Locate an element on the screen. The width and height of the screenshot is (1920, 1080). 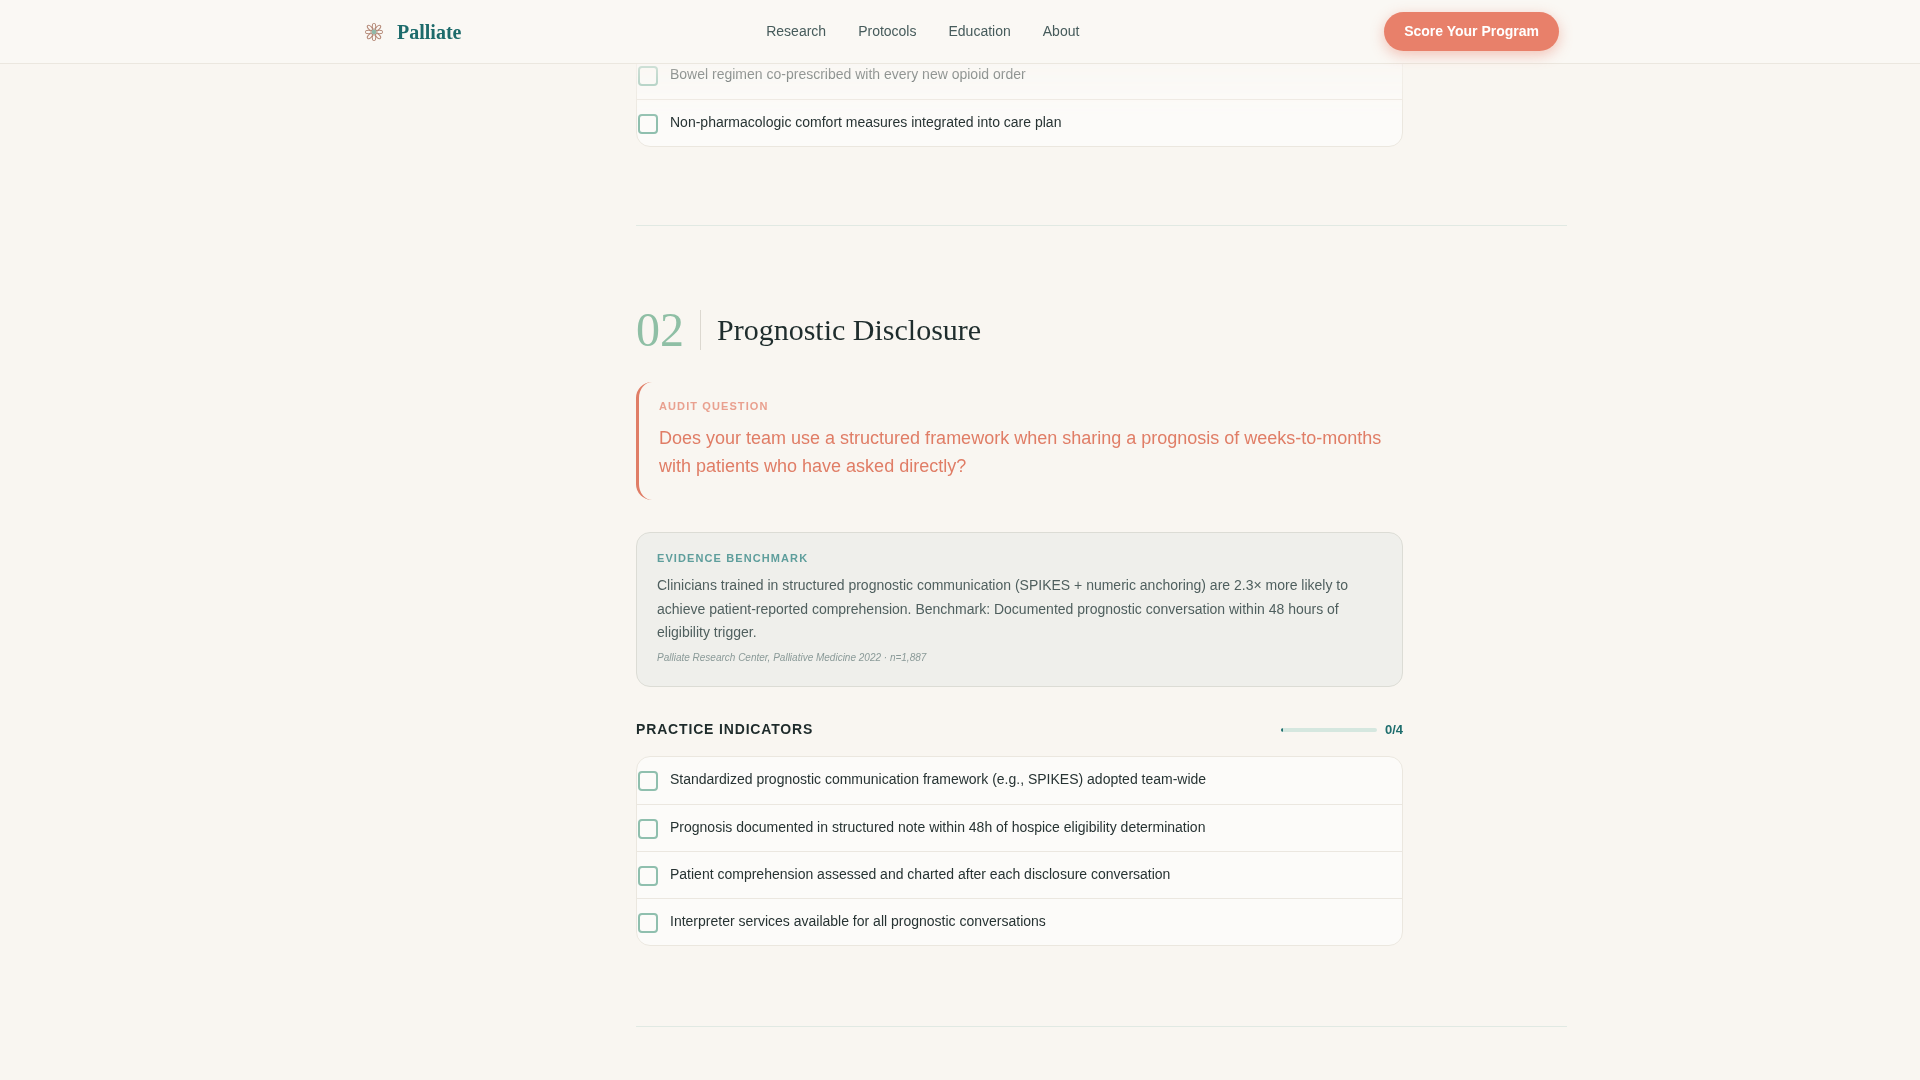
nav-link: Education is located at coordinates (979, 31).